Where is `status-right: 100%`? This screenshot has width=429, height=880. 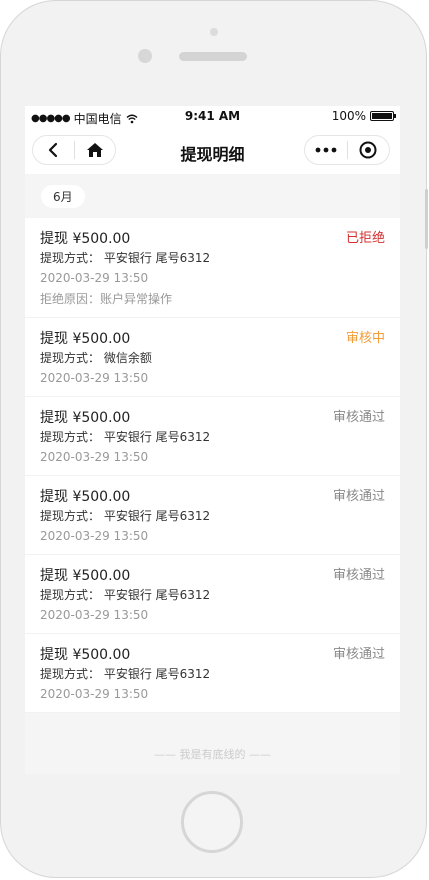 status-right: 100% is located at coordinates (363, 116).